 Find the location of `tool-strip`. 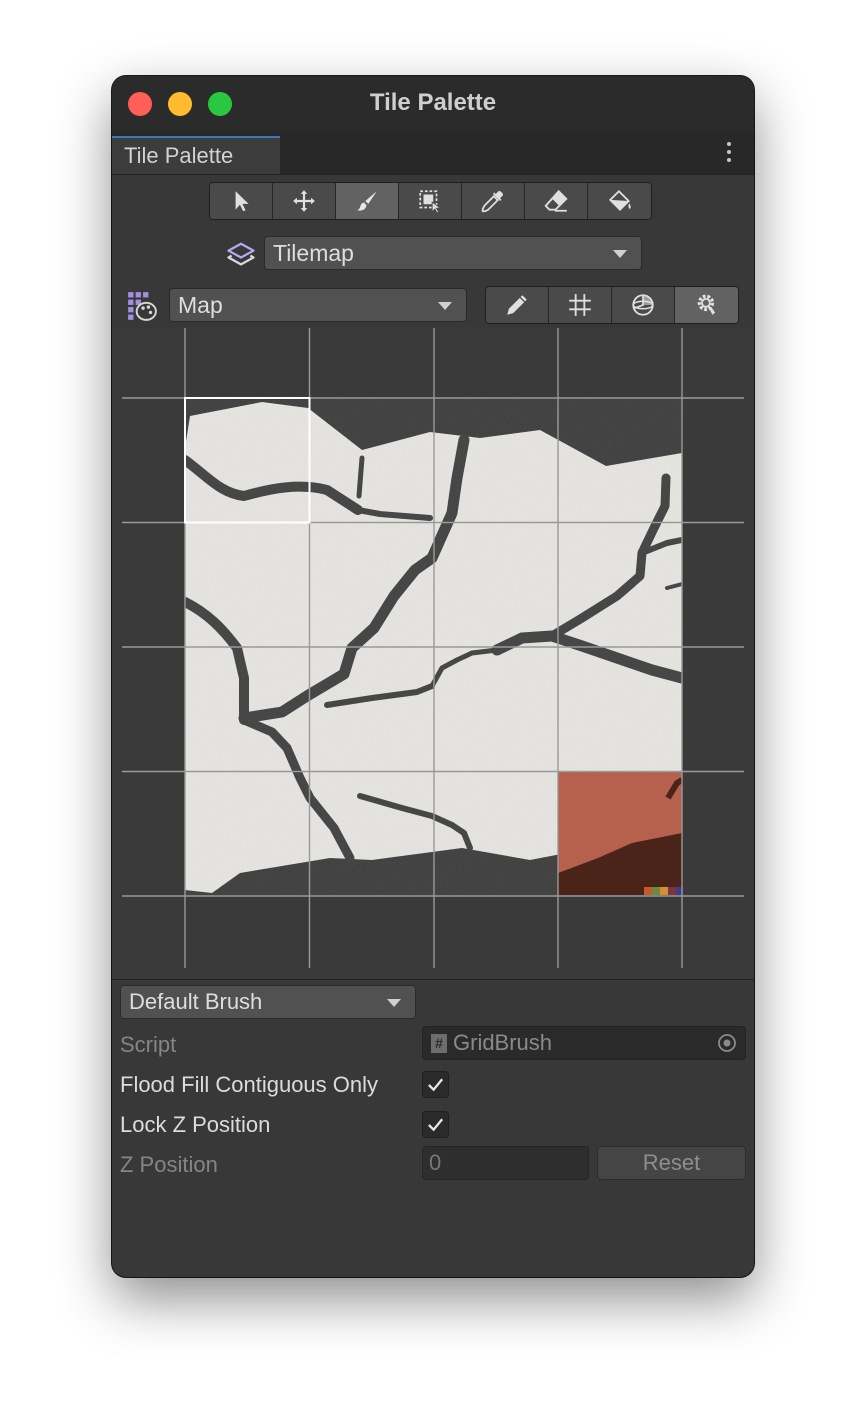

tool-strip is located at coordinates (430, 201).